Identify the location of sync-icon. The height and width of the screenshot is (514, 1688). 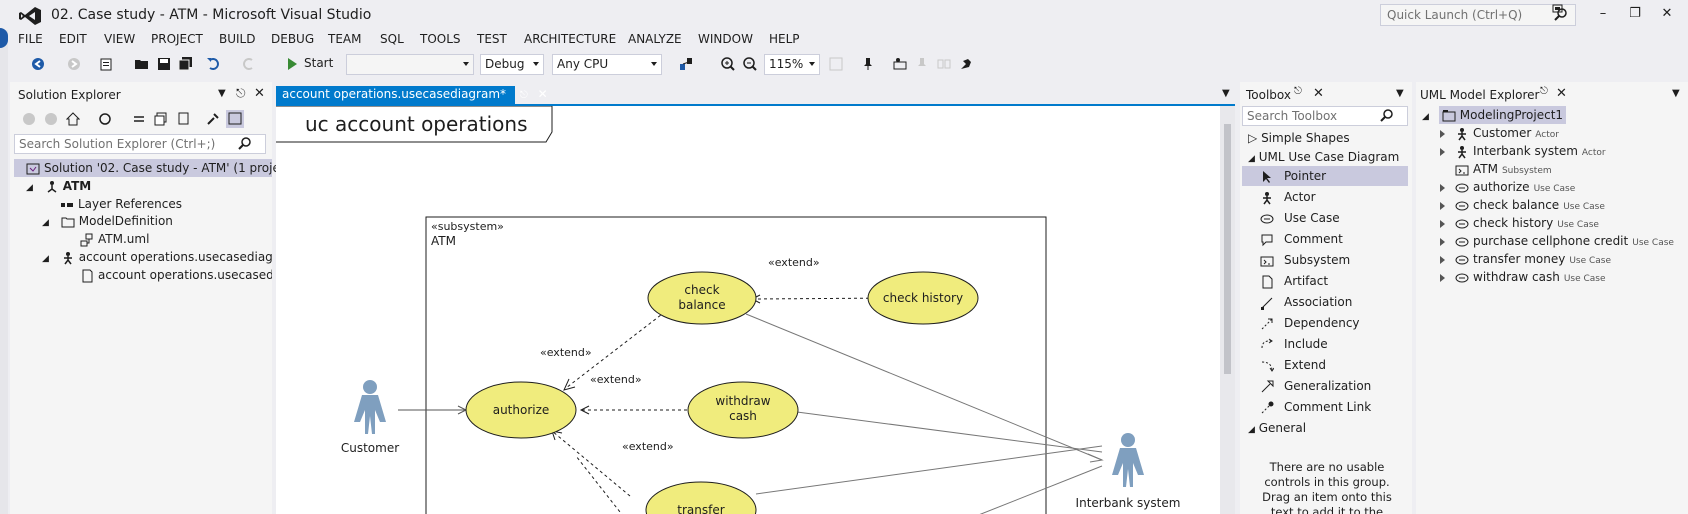
(105, 119).